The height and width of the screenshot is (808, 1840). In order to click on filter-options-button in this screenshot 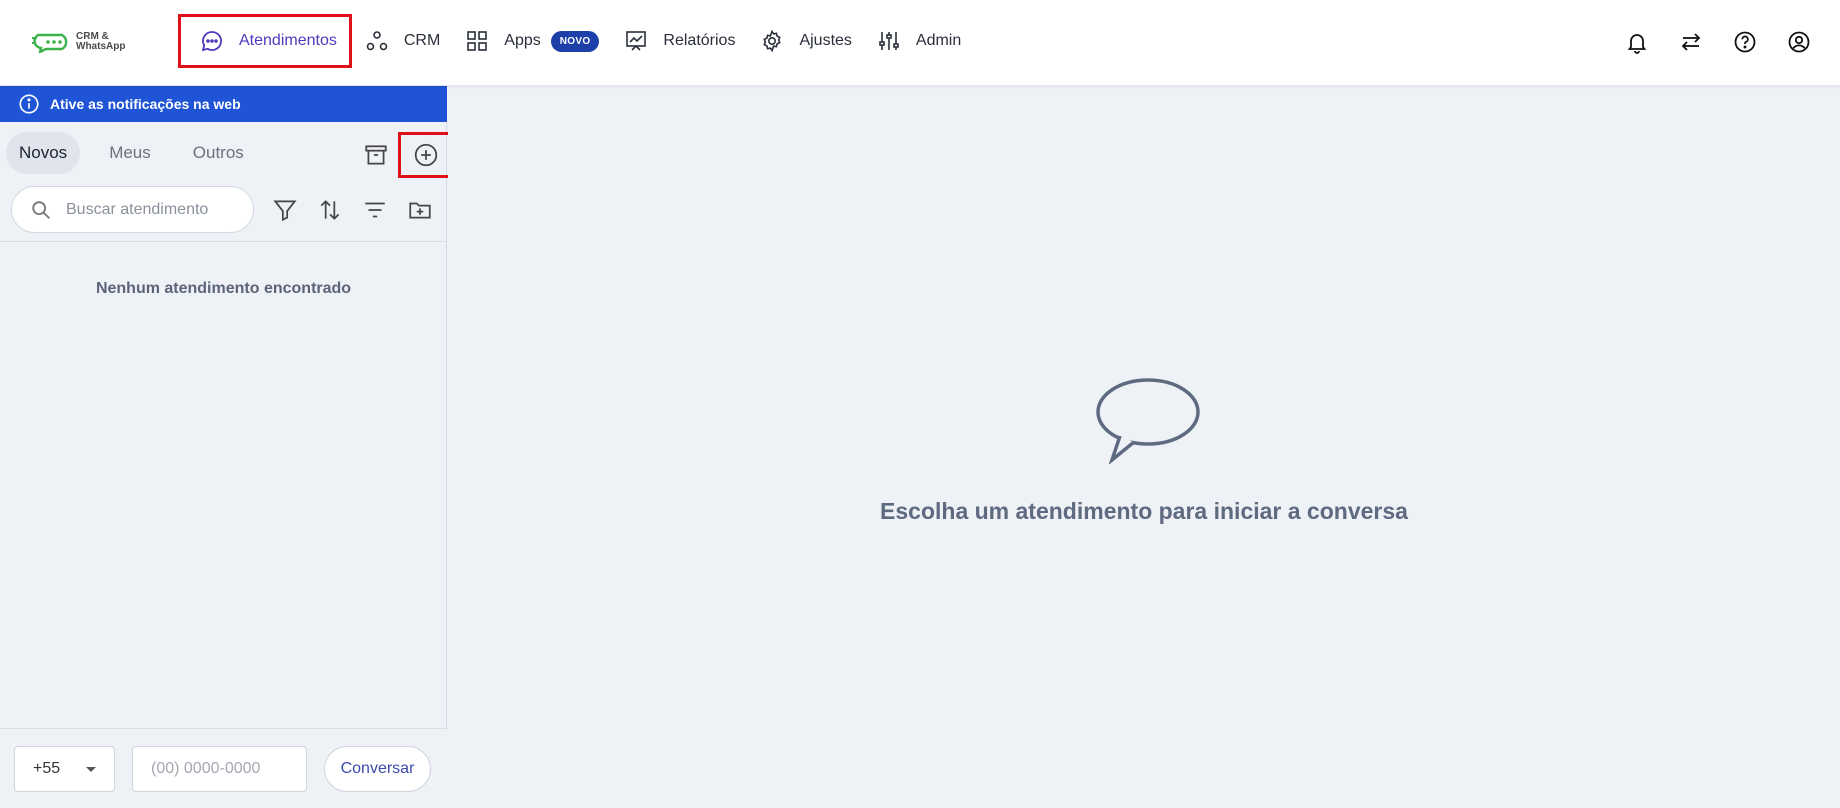, I will do `click(374, 209)`.